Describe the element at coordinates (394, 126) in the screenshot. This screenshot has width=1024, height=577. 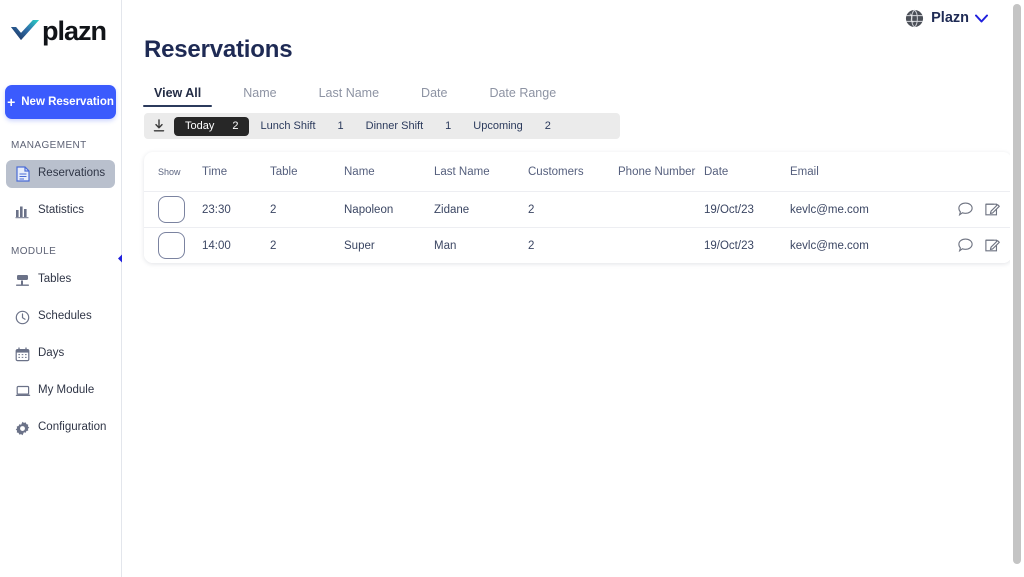
I see `filter-chip-label: Dinner Shift` at that location.